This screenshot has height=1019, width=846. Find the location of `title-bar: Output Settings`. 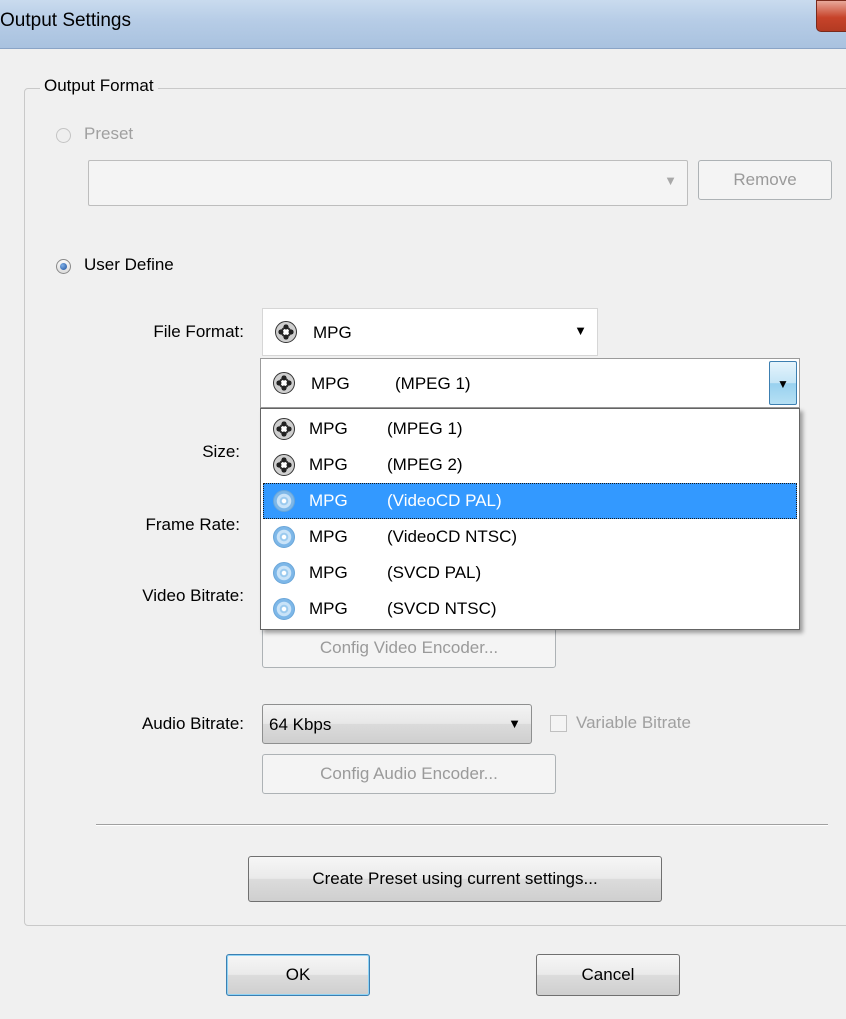

title-bar: Output Settings is located at coordinates (423, 24).